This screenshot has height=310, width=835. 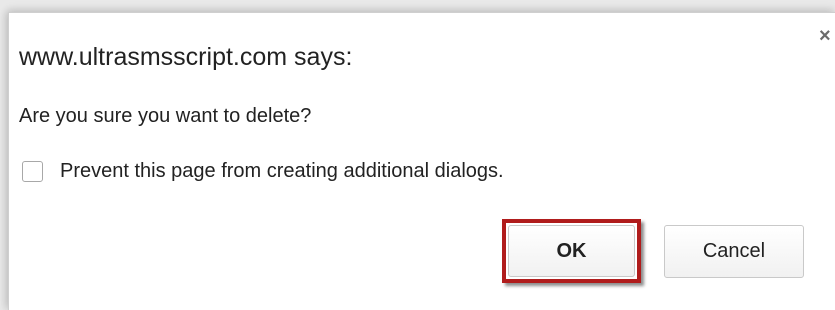 I want to click on cancel-button: Cancel, so click(x=734, y=251).